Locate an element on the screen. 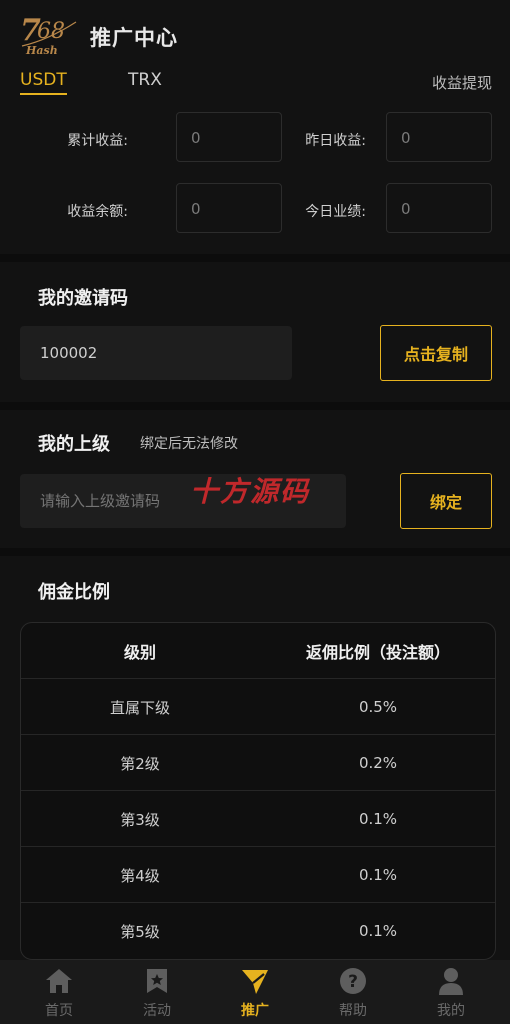 This screenshot has width=510, height=1024. rate-cell: 0.5% is located at coordinates (378, 707).